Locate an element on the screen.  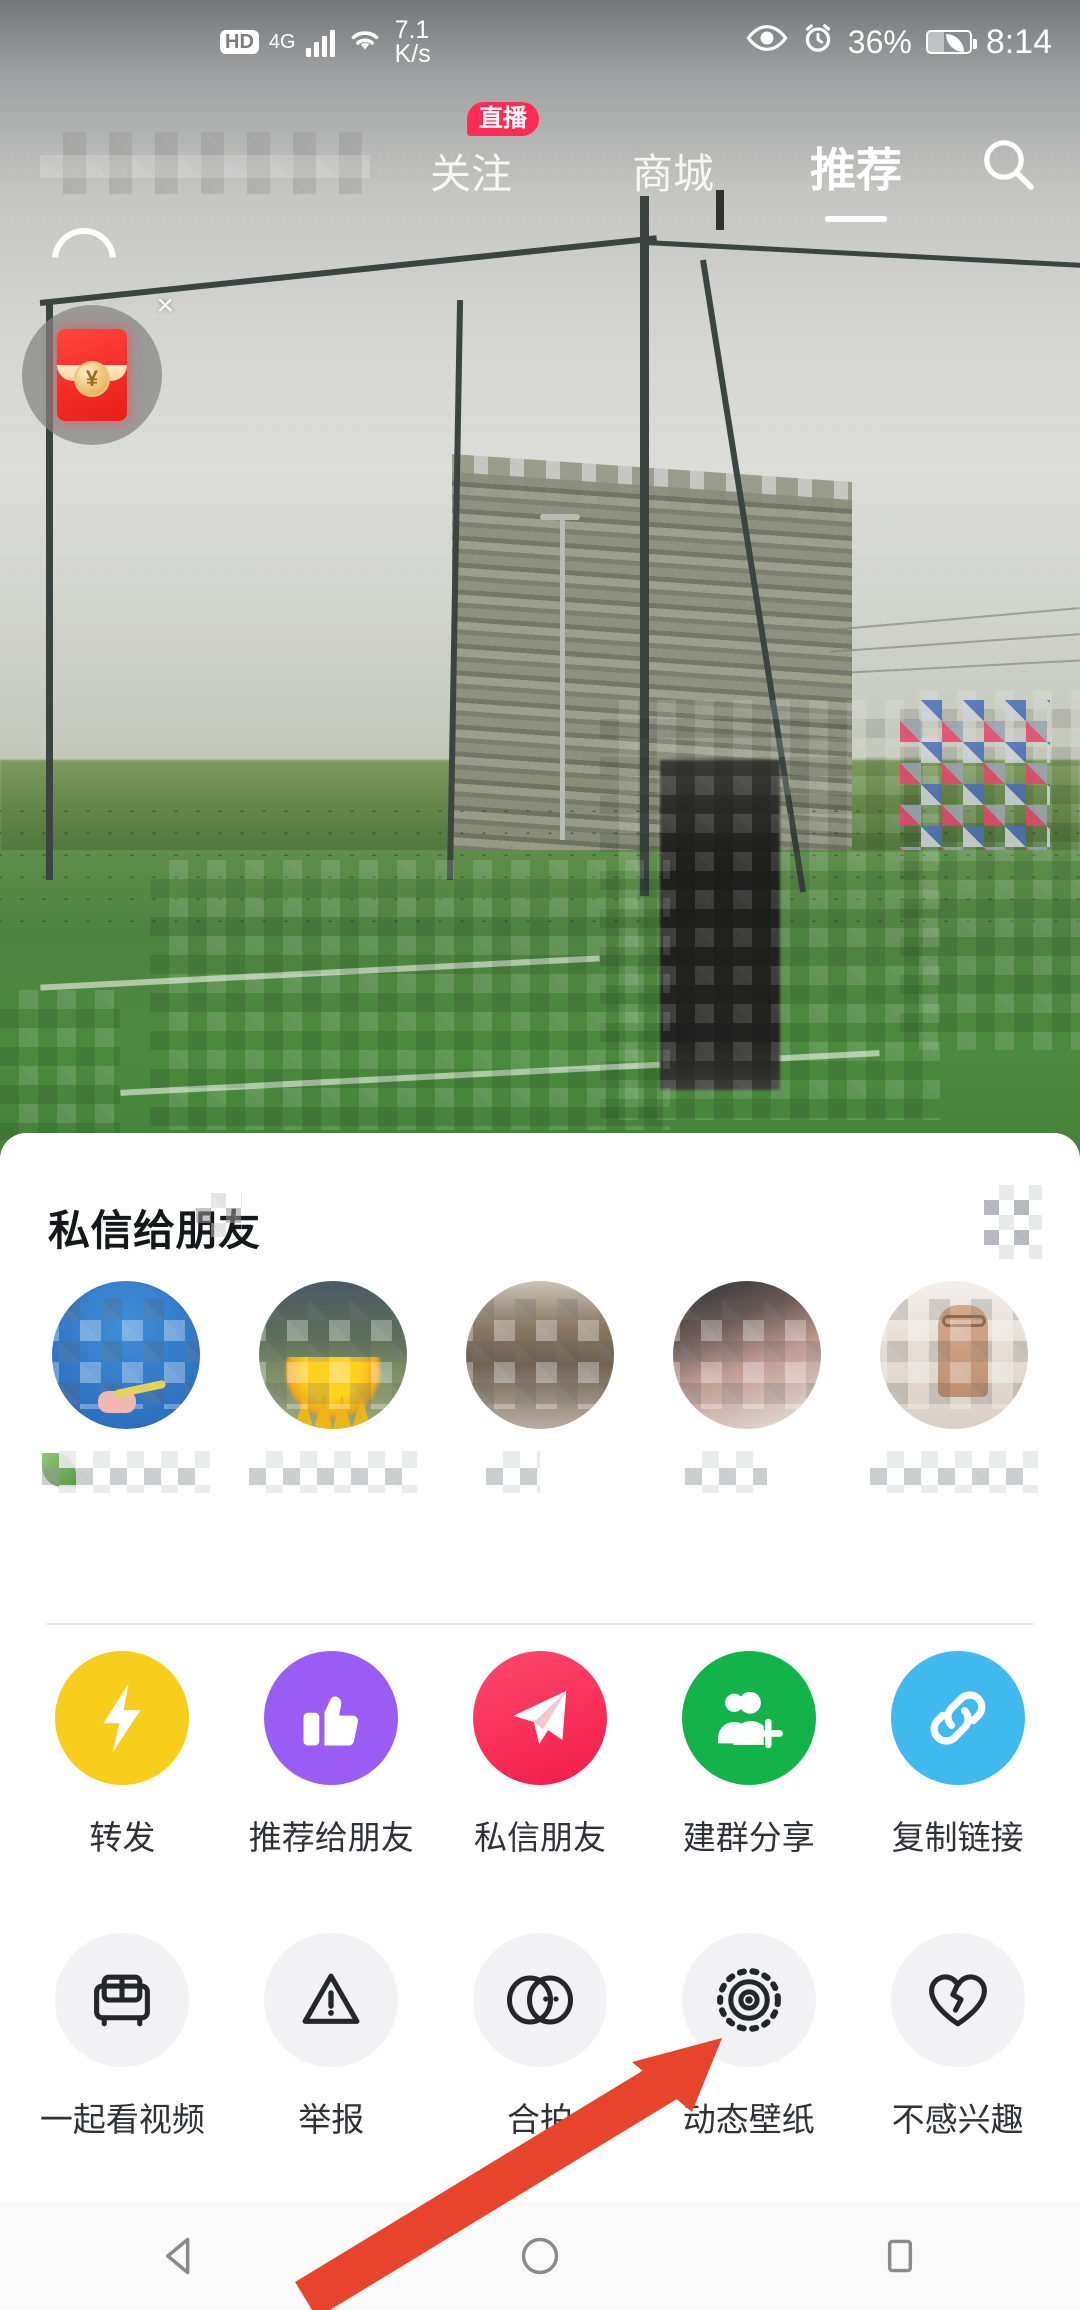
hd-icon: HD is located at coordinates (239, 42).